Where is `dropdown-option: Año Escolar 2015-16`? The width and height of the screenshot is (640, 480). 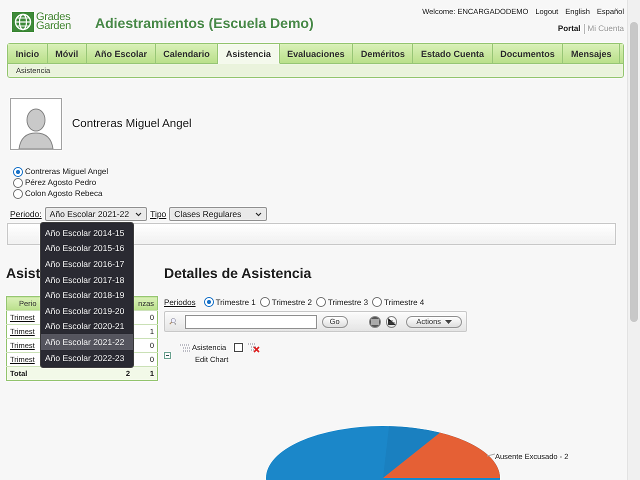 dropdown-option: Año Escolar 2015-16 is located at coordinates (87, 248).